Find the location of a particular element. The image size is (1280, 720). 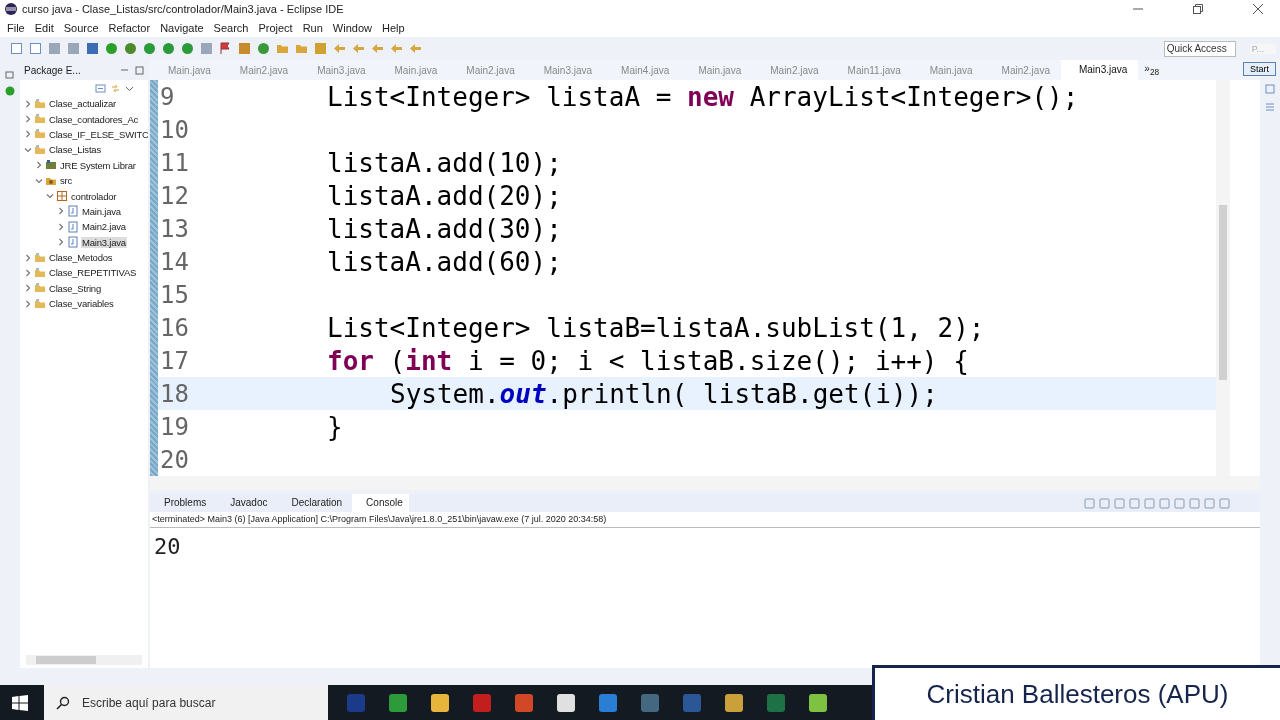

code-line: listaA.add(60); is located at coordinates (444, 261).